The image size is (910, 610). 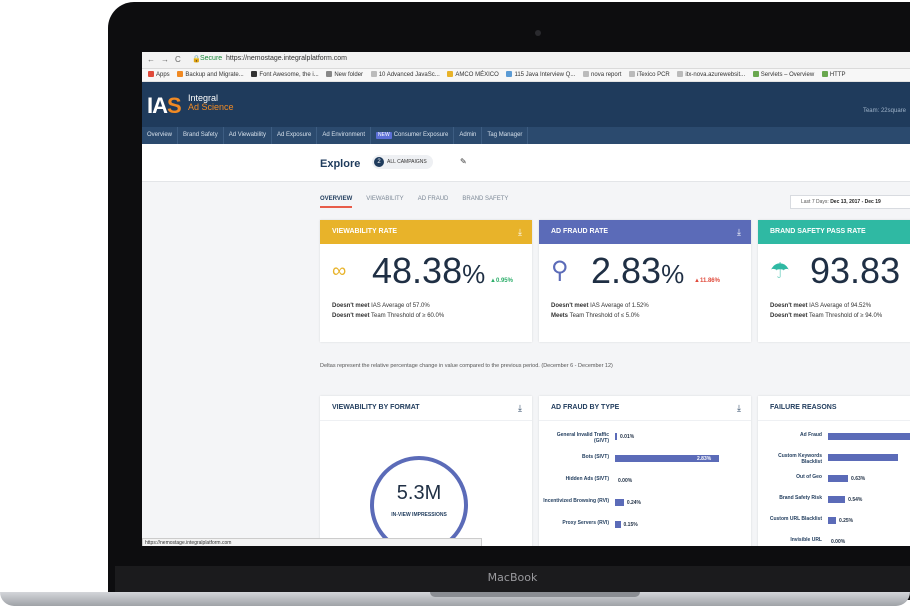 I want to click on card-title: AD FRAUD BY TYPE ⤓, so click(x=645, y=408).